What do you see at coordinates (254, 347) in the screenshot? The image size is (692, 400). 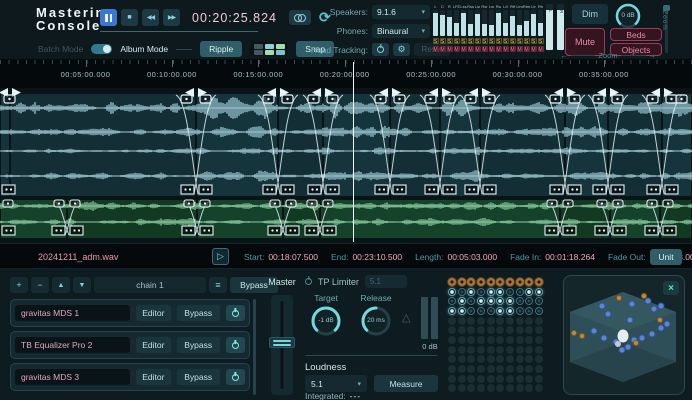 I see `plugin-list-scrollbar` at bounding box center [254, 347].